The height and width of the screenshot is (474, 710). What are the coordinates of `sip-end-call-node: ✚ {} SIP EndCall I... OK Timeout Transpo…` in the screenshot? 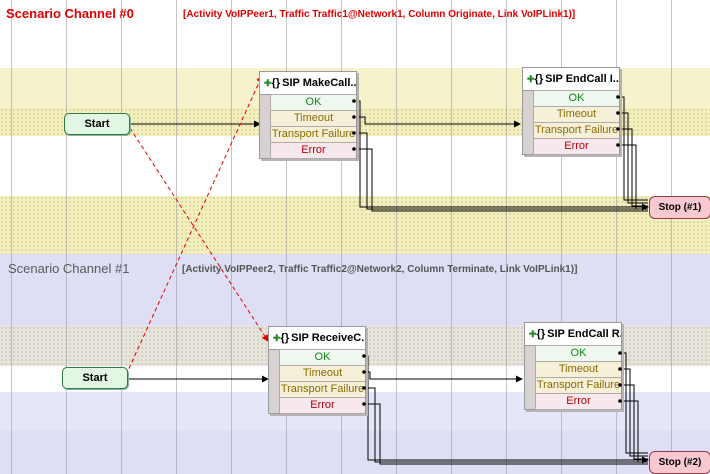 It's located at (571, 111).